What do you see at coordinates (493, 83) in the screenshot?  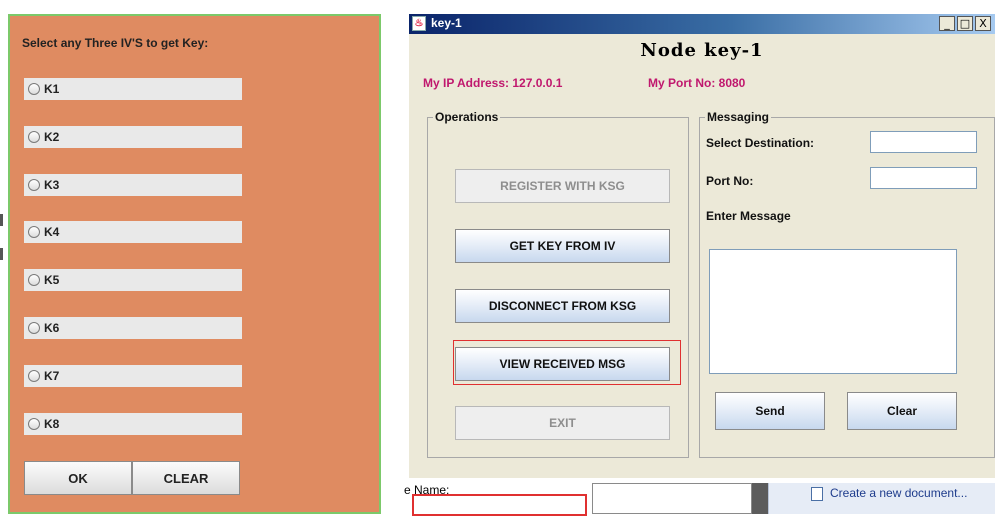 I see `ip-address-label: My IP Address: 127.0.0.1` at bounding box center [493, 83].